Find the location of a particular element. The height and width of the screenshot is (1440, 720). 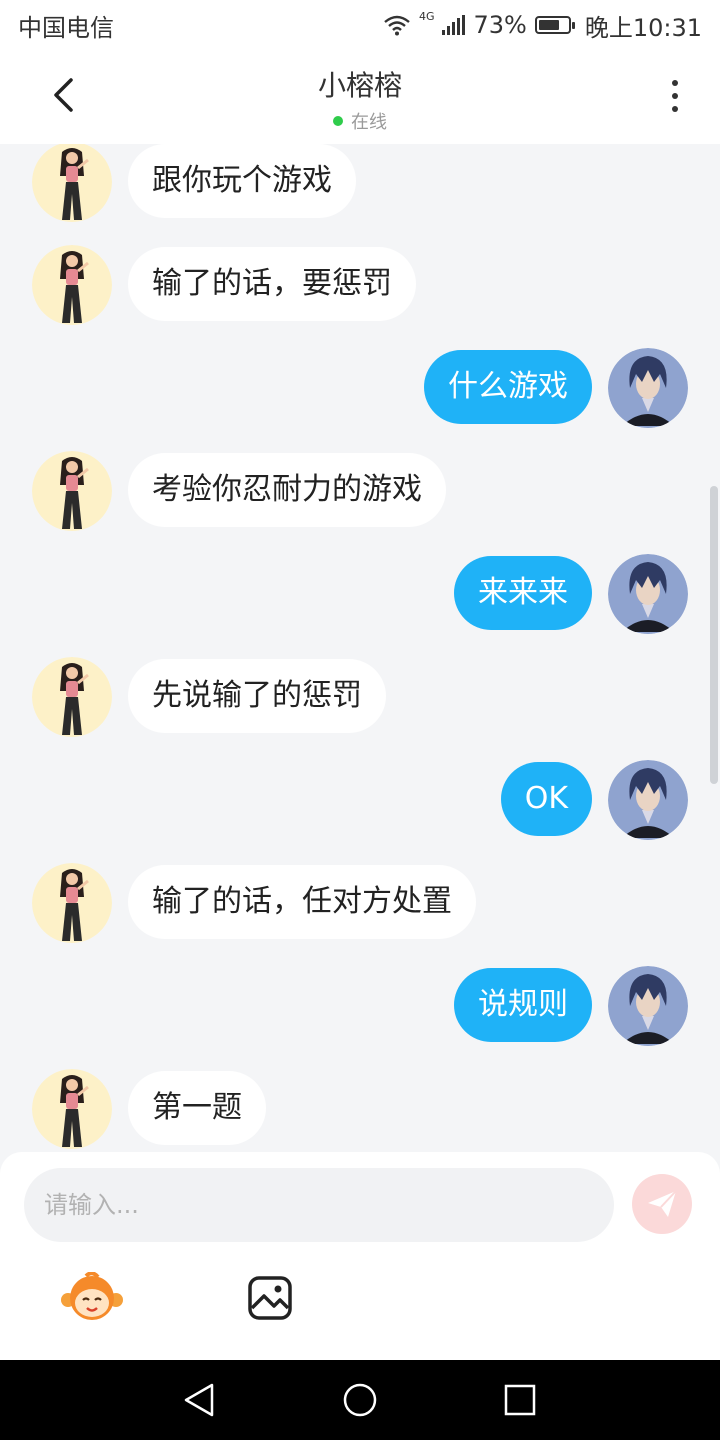

message-input is located at coordinates (319, 1205).